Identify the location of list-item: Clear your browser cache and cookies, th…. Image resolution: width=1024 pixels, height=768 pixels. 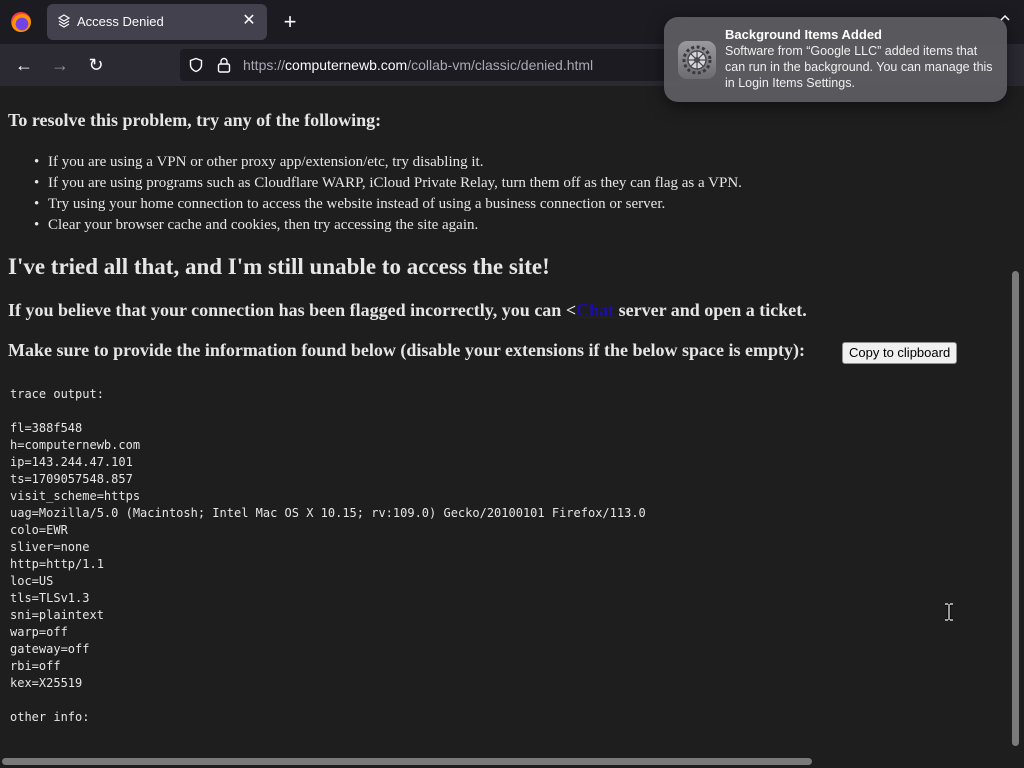
(388, 225).